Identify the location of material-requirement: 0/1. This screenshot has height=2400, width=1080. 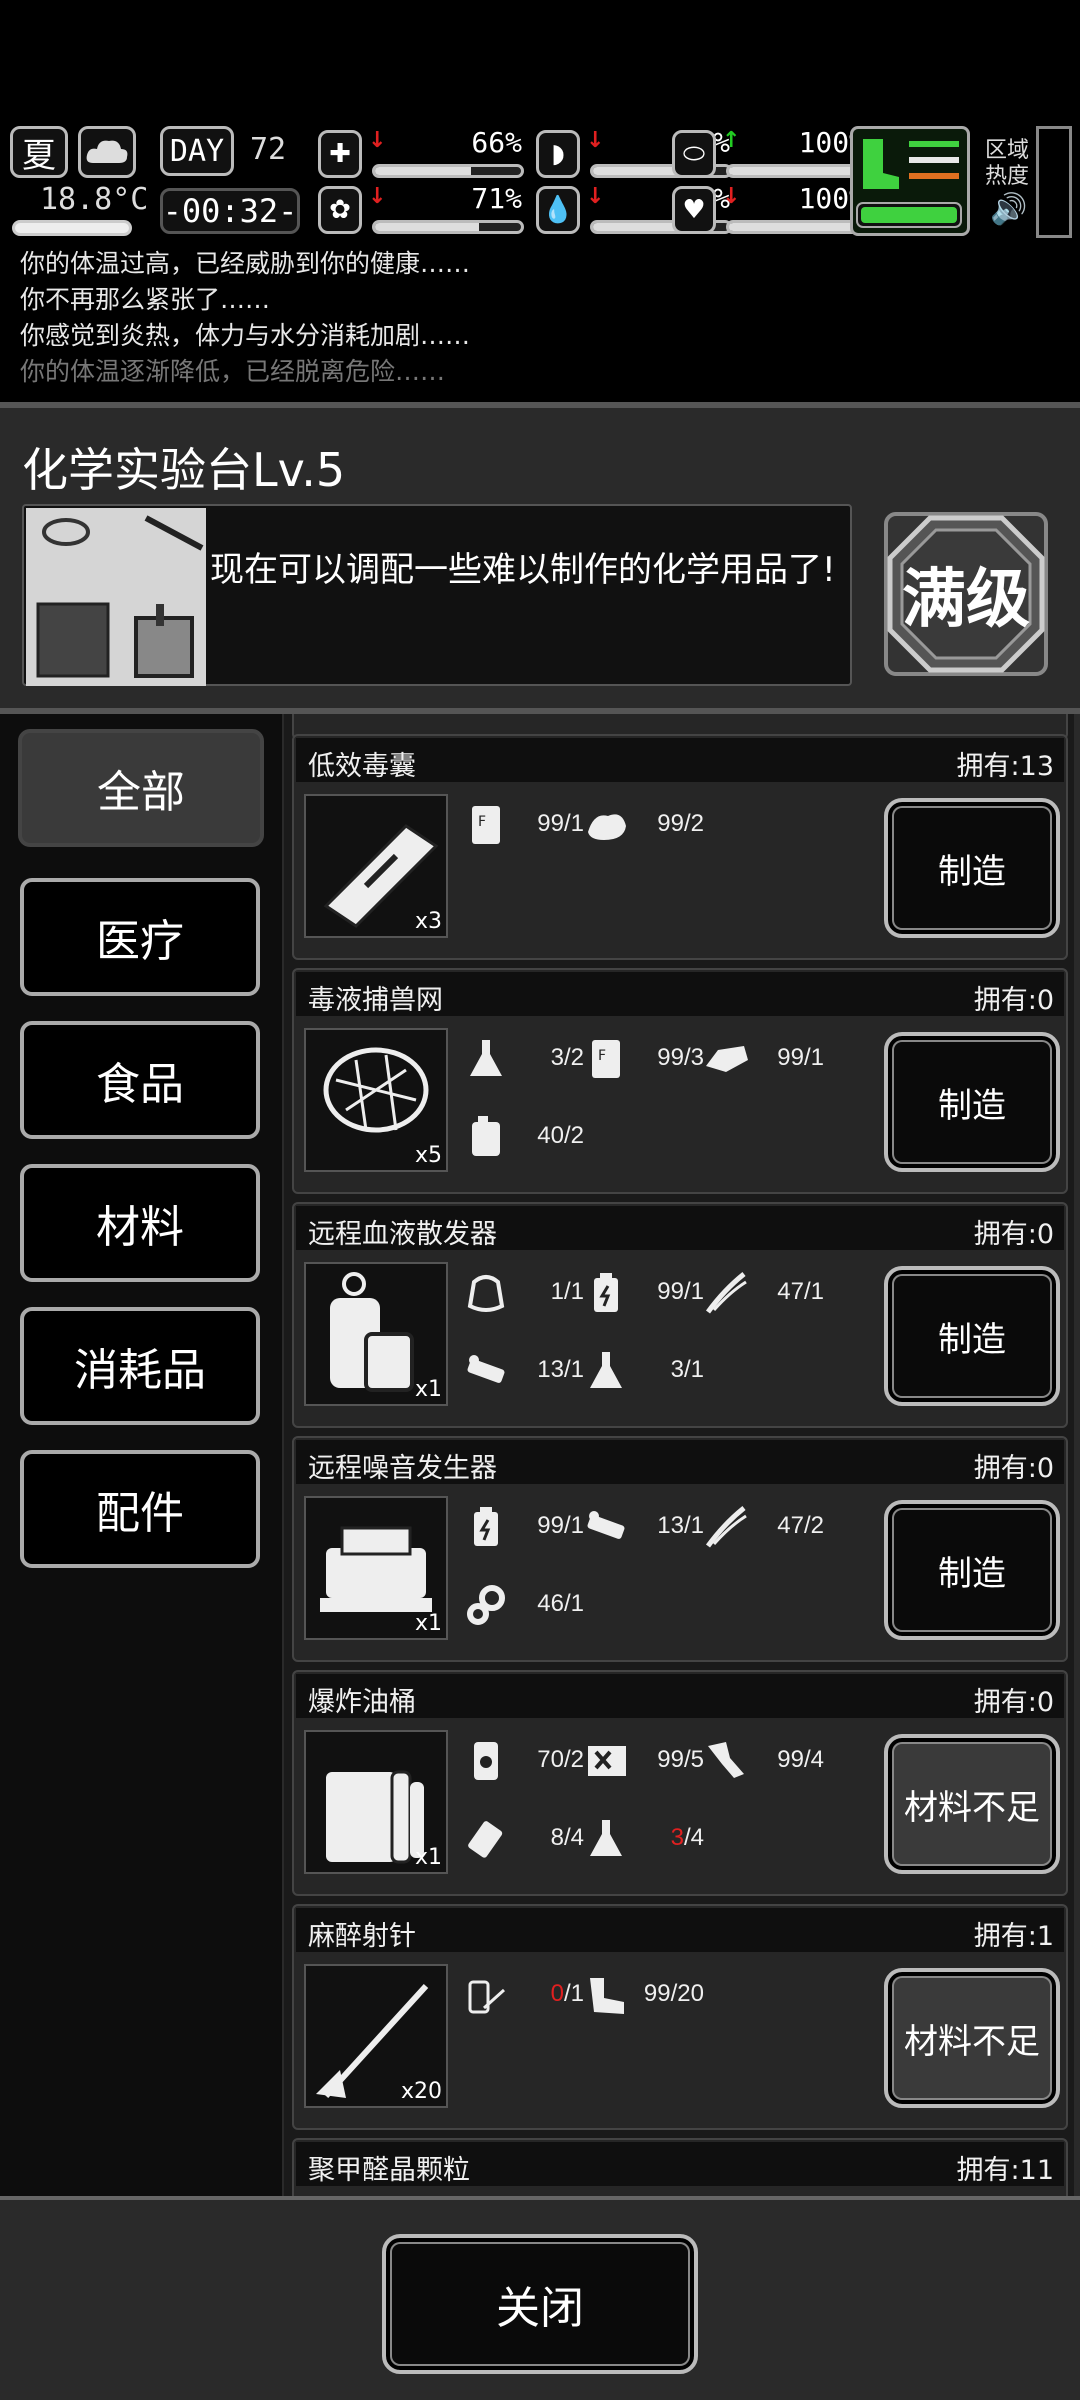
(524, 1995).